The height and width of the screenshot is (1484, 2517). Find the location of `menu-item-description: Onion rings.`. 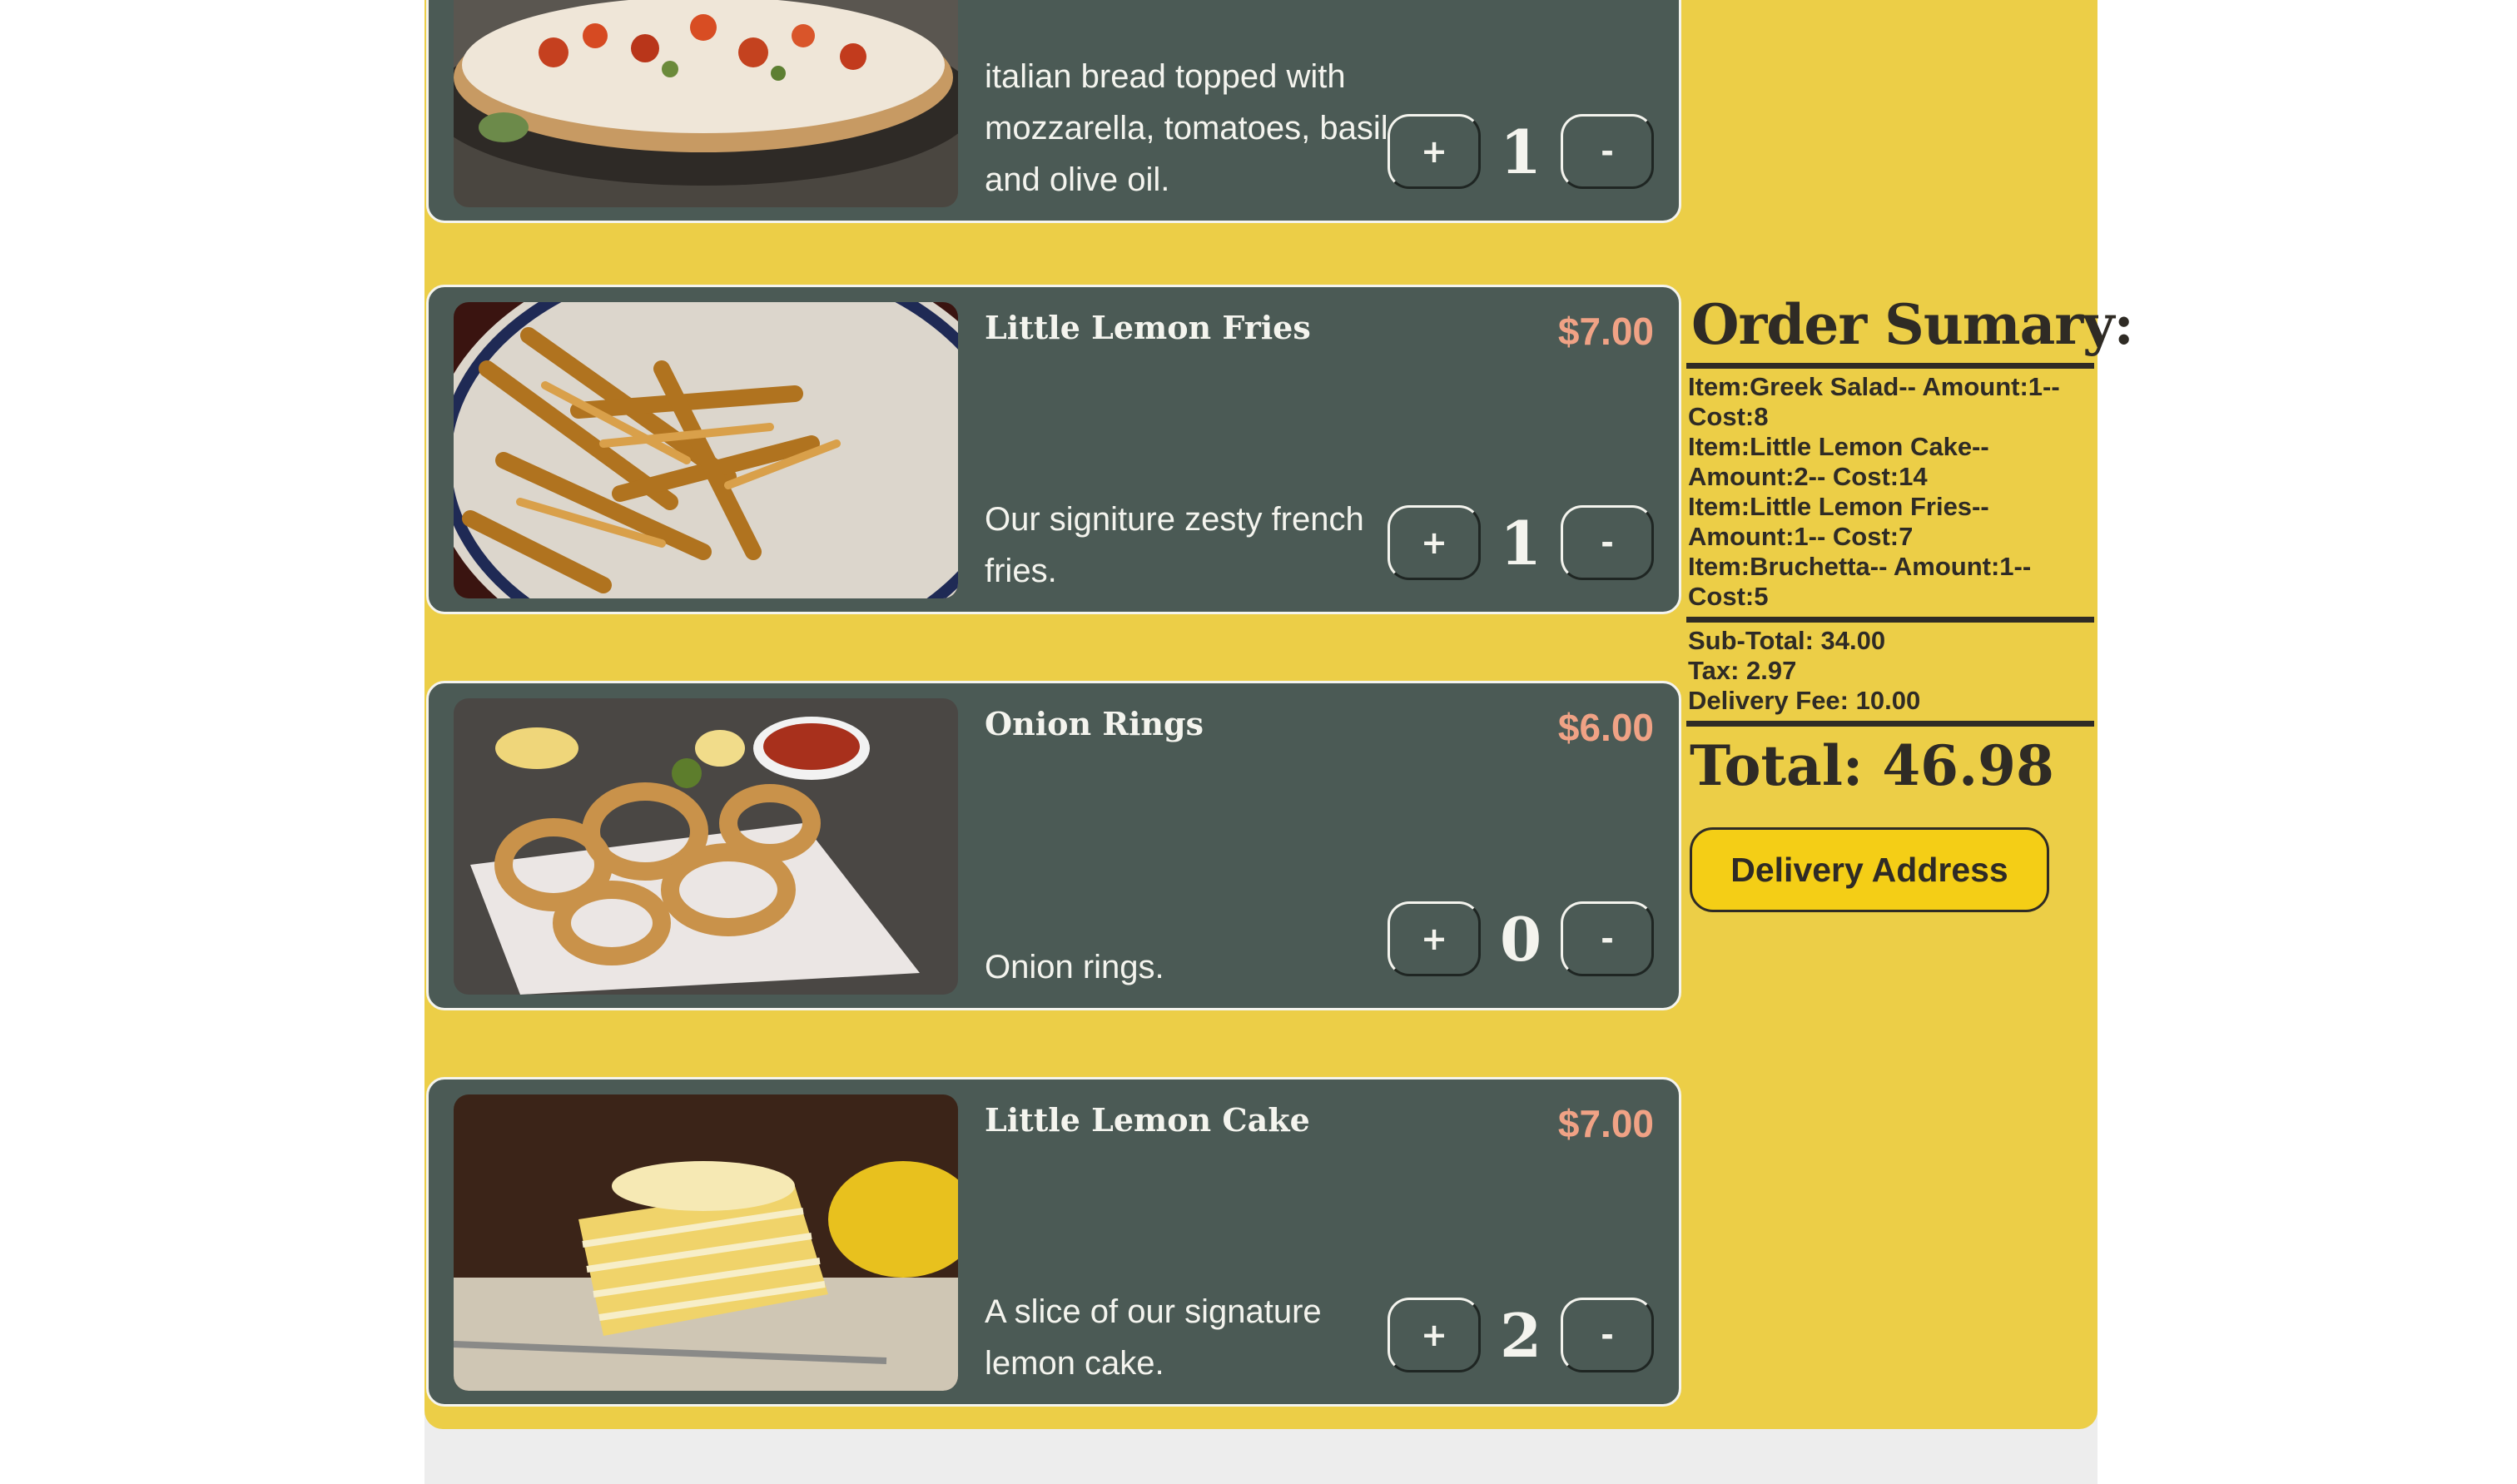

menu-item-description: Onion rings. is located at coordinates (1074, 967).